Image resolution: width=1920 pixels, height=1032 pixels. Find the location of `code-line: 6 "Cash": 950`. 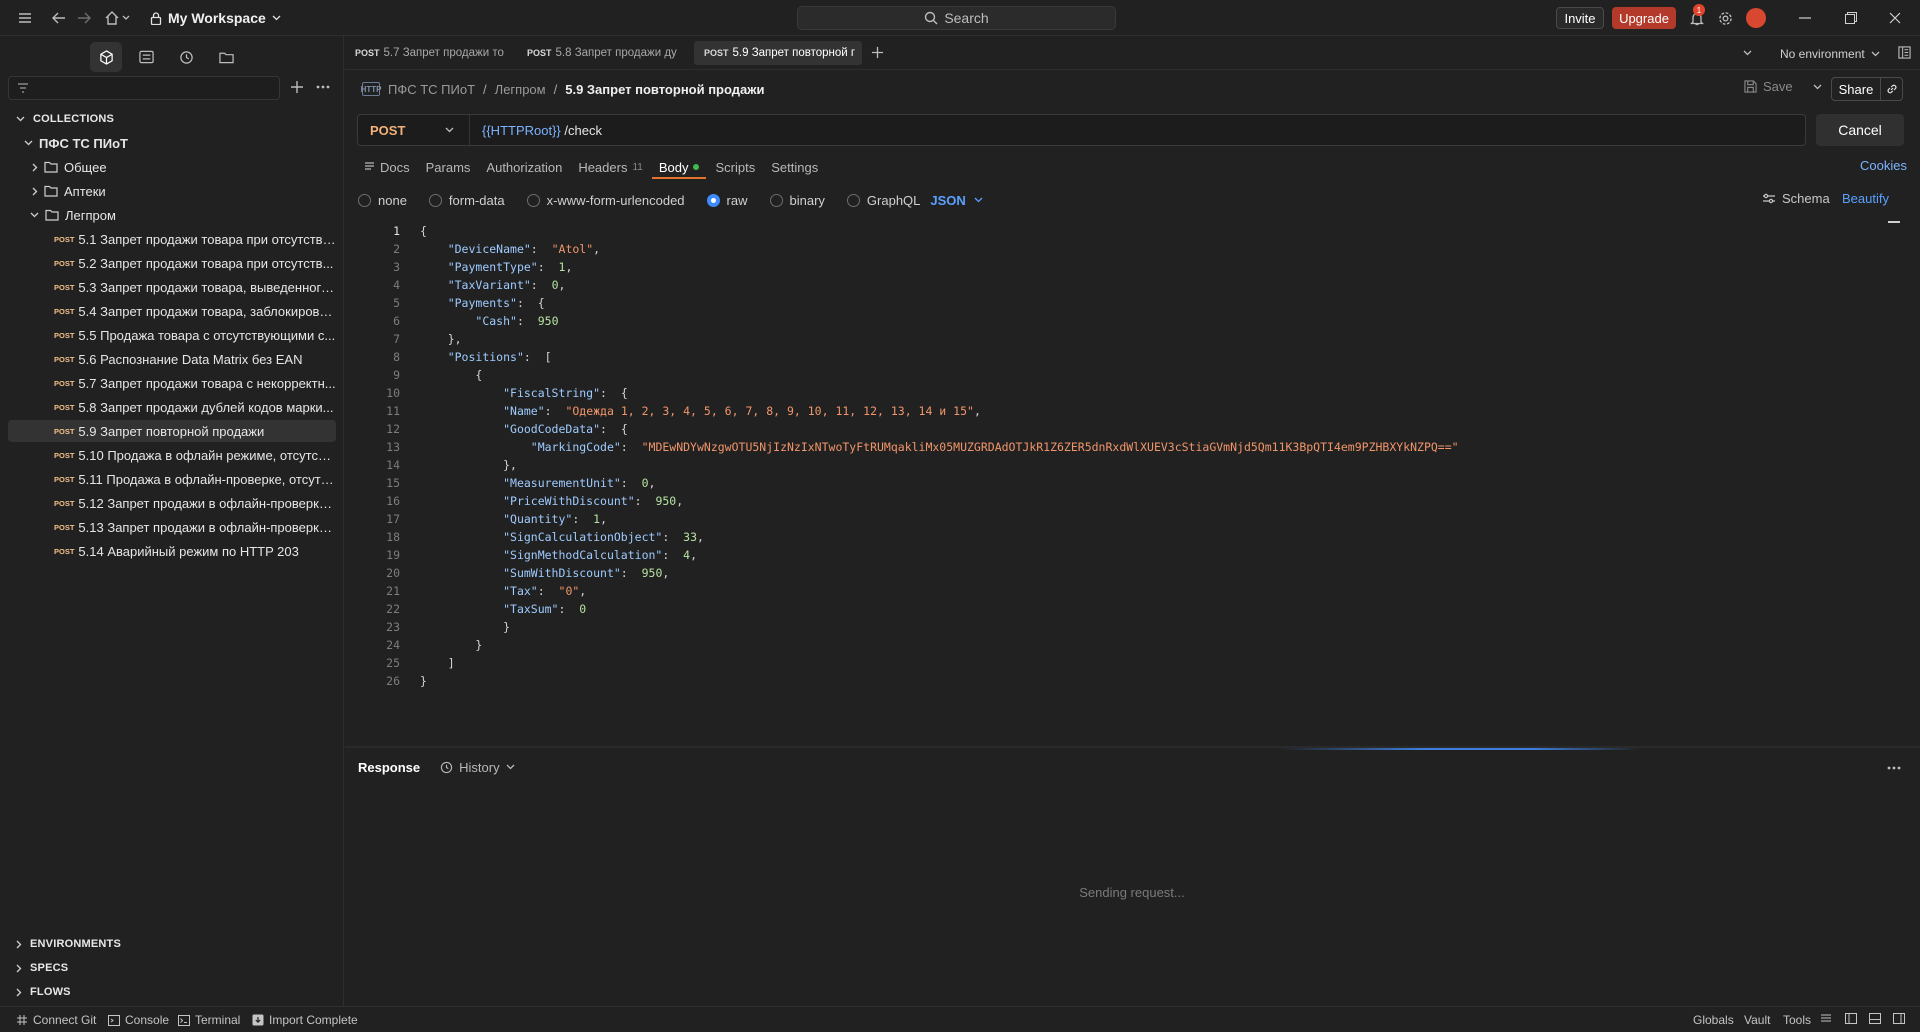

code-line: 6 "Cash": 950 is located at coordinates (1108, 321).